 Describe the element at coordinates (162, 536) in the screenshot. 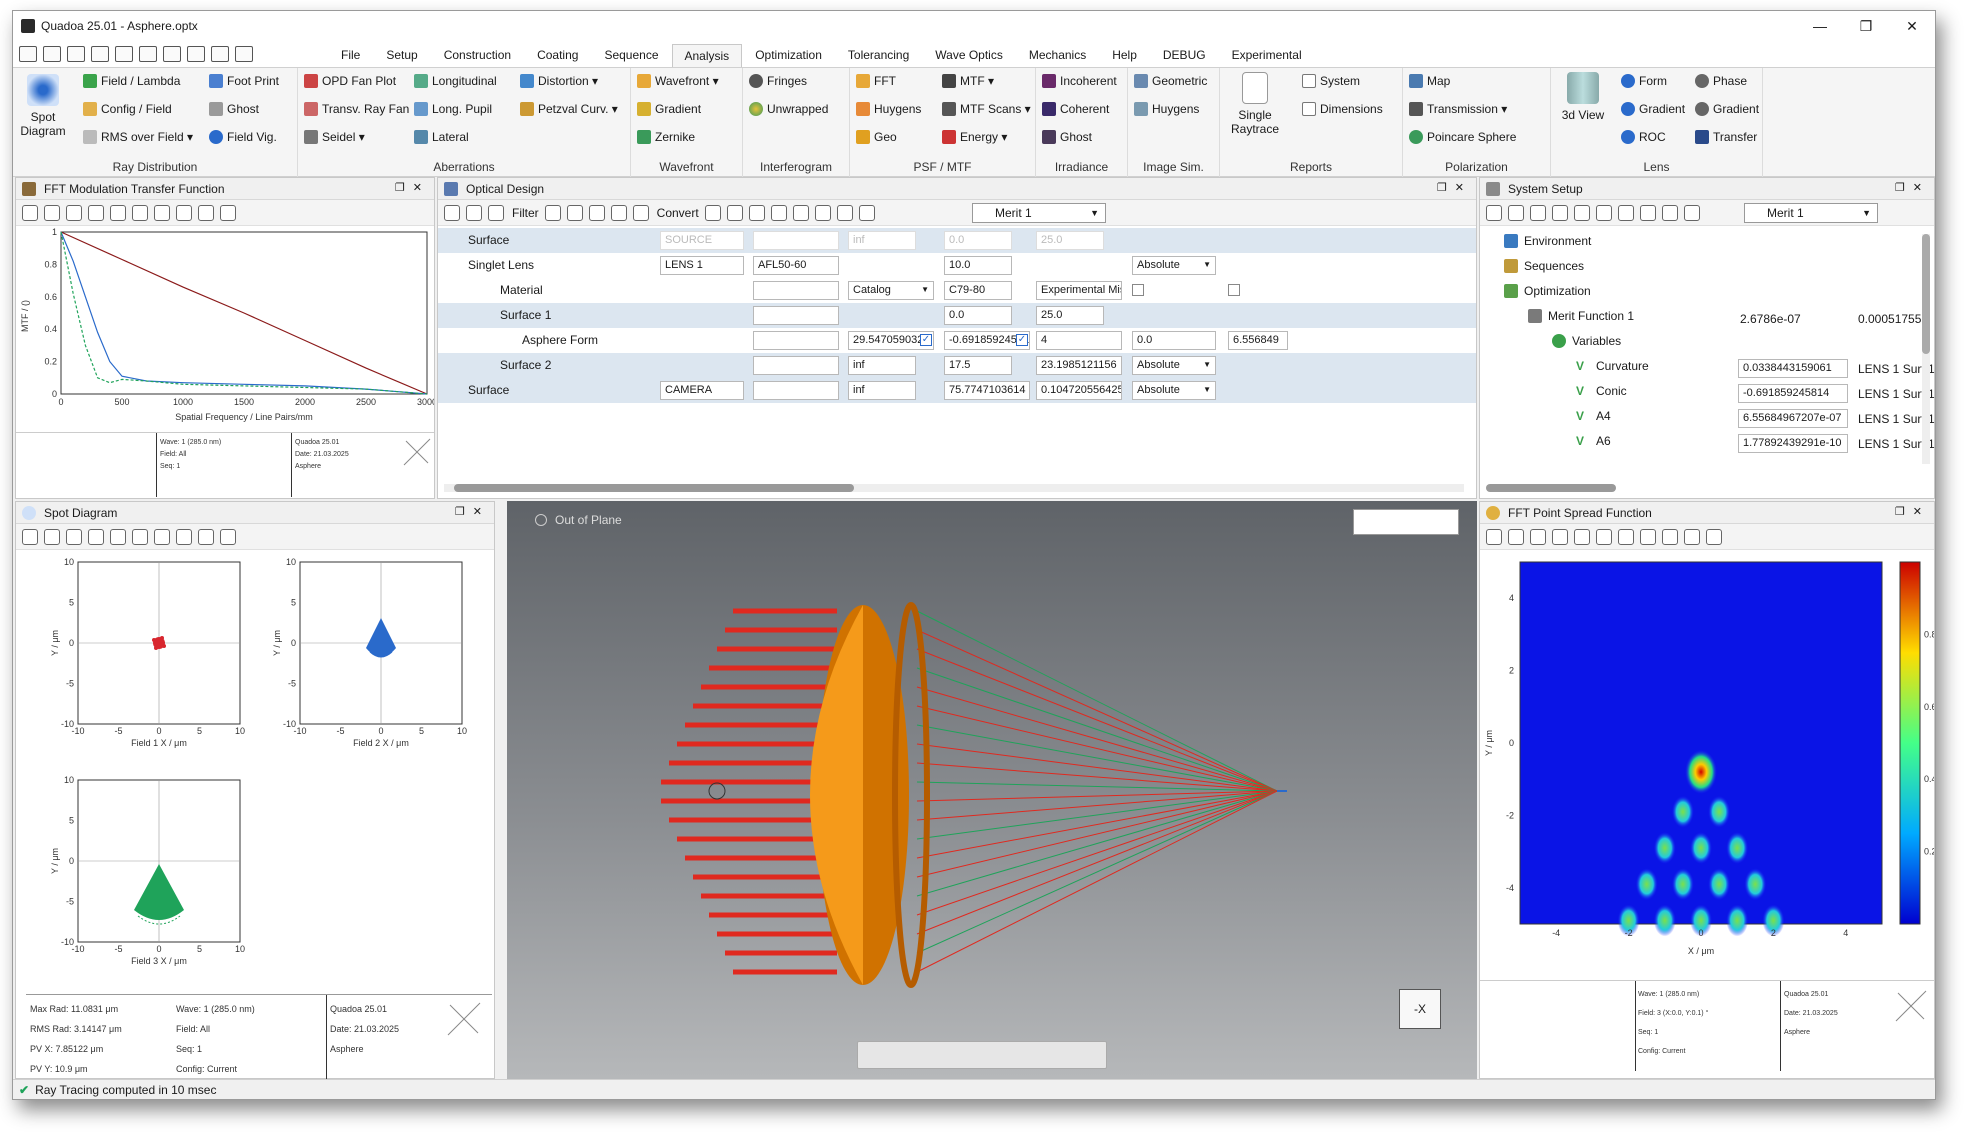

I see `axis-icon` at that location.